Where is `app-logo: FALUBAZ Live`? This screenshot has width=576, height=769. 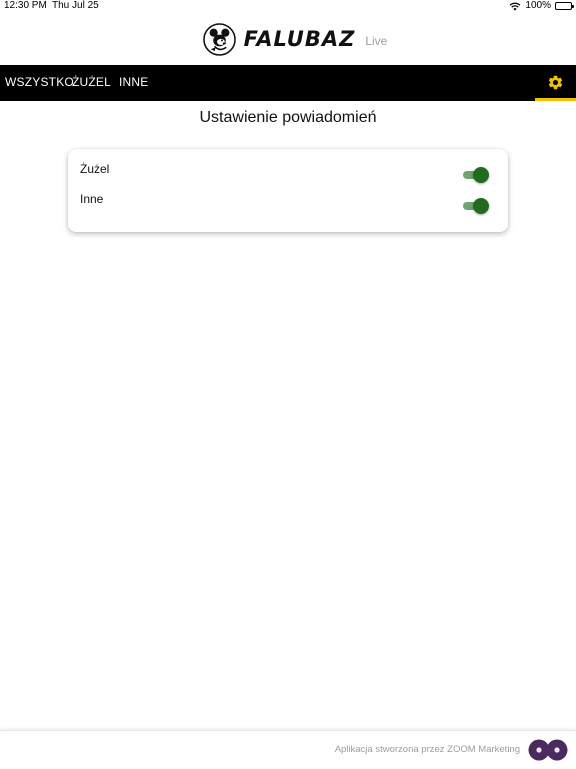
app-logo: FALUBAZ Live is located at coordinates (295, 39).